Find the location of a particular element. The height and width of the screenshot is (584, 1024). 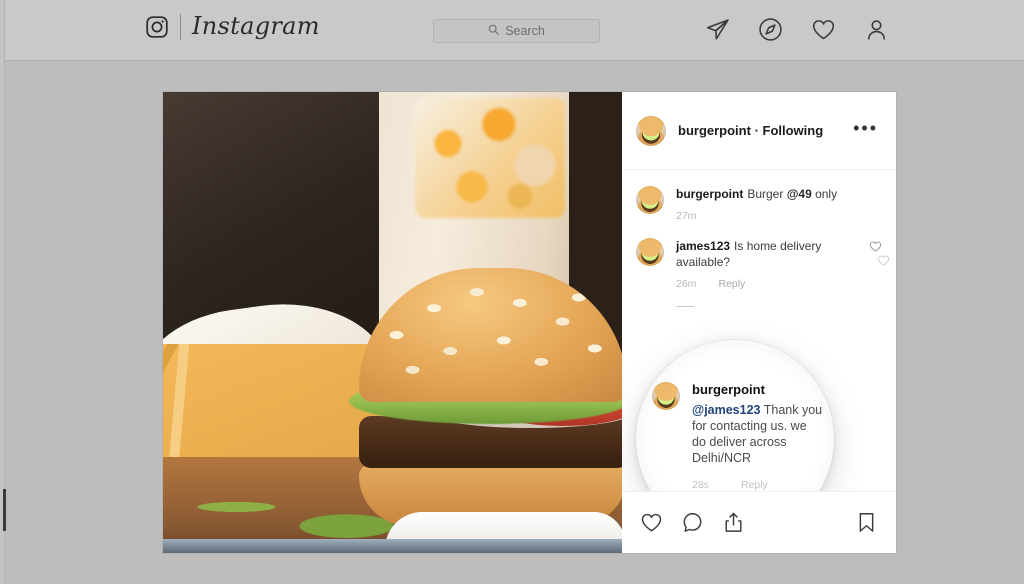

search-icon is located at coordinates (494, 31).